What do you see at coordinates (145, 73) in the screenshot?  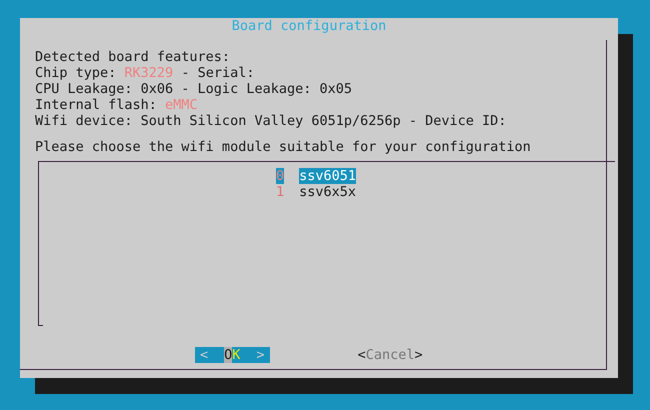 I see `info-line: Chip type: RK3229 - Serial:` at bounding box center [145, 73].